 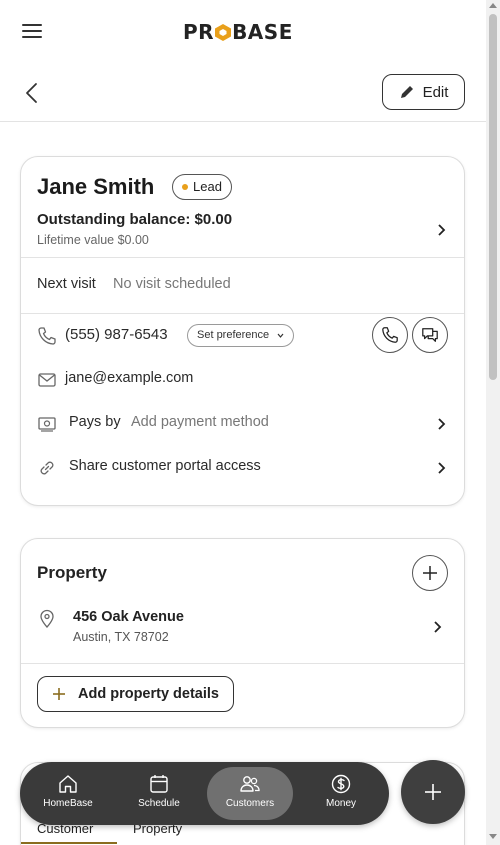 I want to click on back-arrow-icon, so click(x=32, y=93).